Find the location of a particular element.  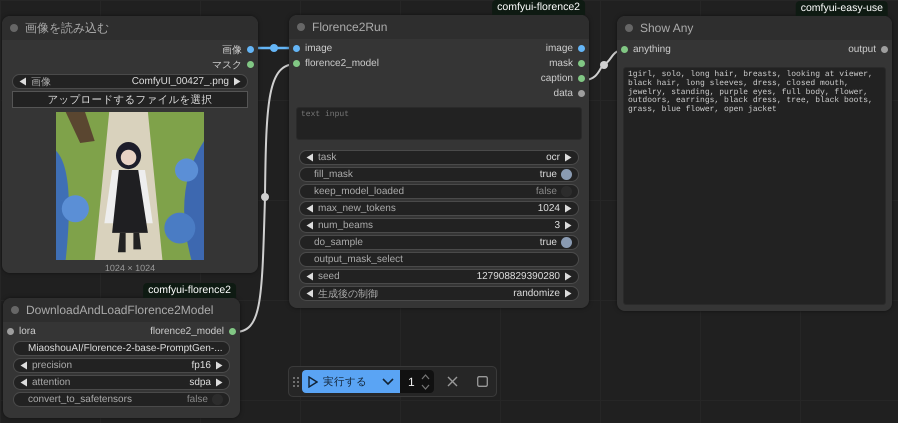

toggle-widget: keep_model_loaded false is located at coordinates (439, 191).